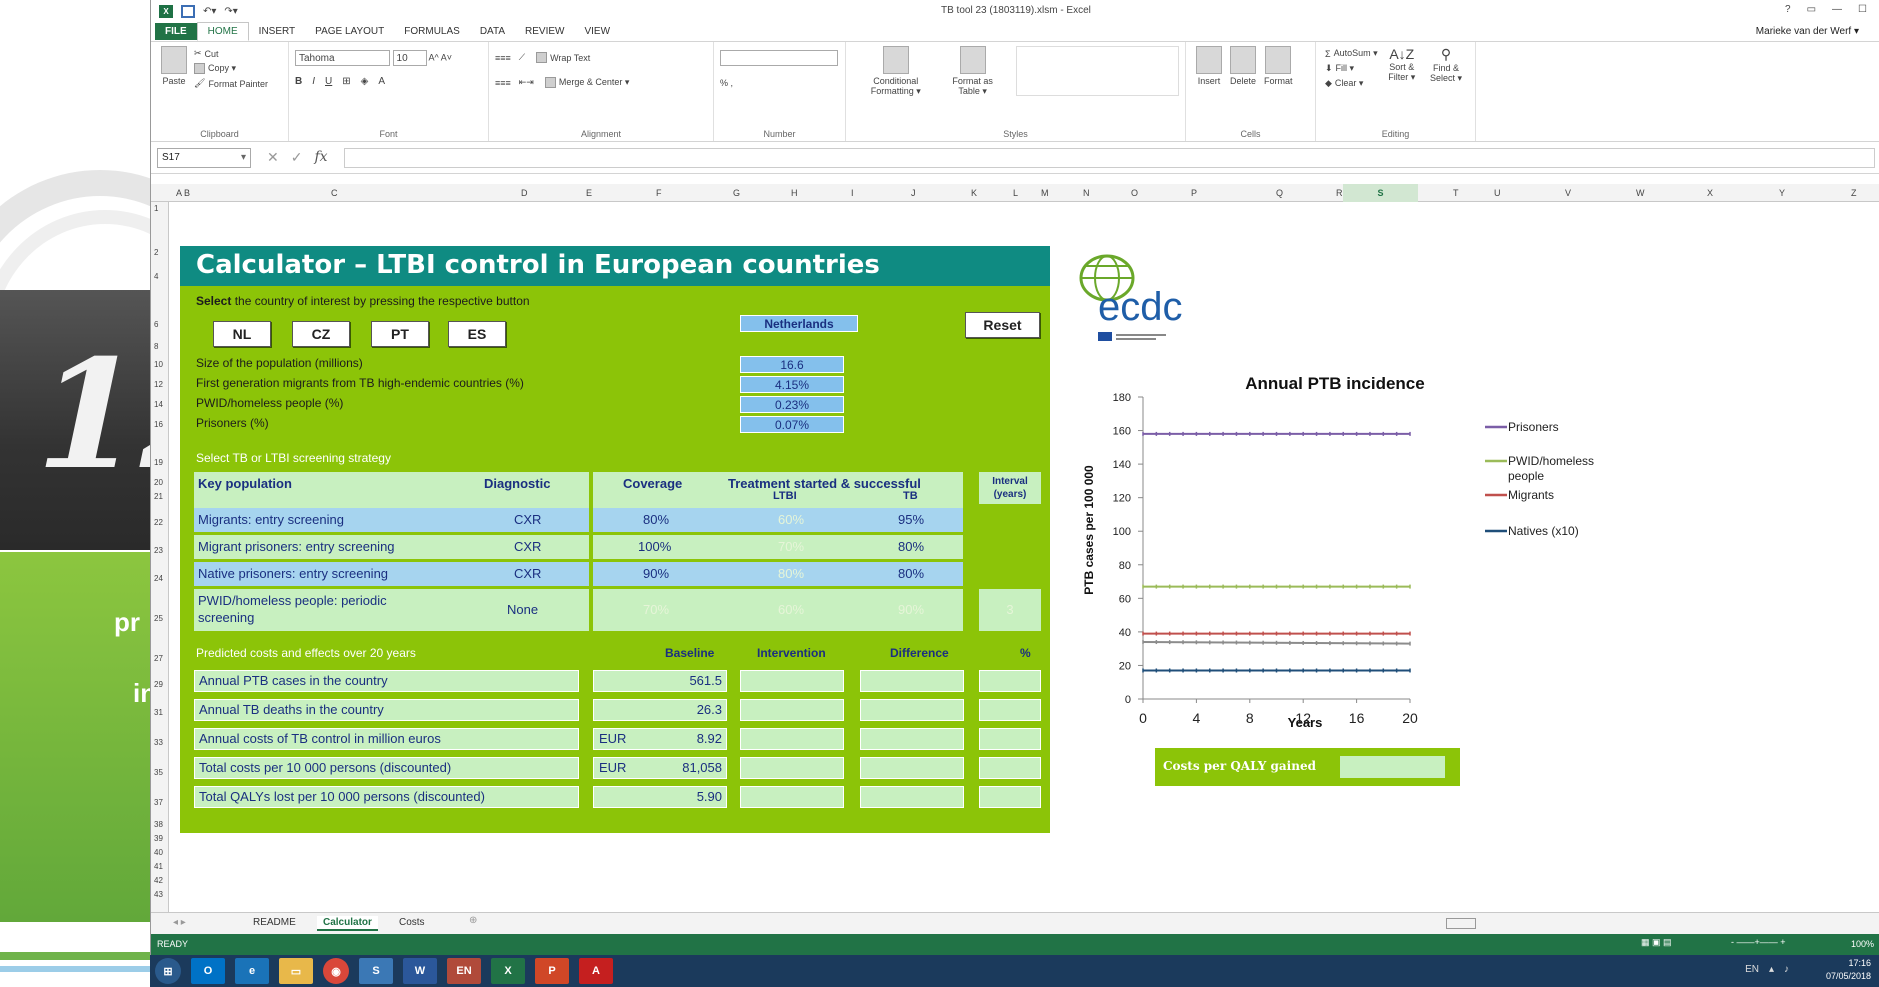 This screenshot has width=1879, height=987. What do you see at coordinates (1862, 944) in the screenshot?
I see `zoom-level: 100%` at bounding box center [1862, 944].